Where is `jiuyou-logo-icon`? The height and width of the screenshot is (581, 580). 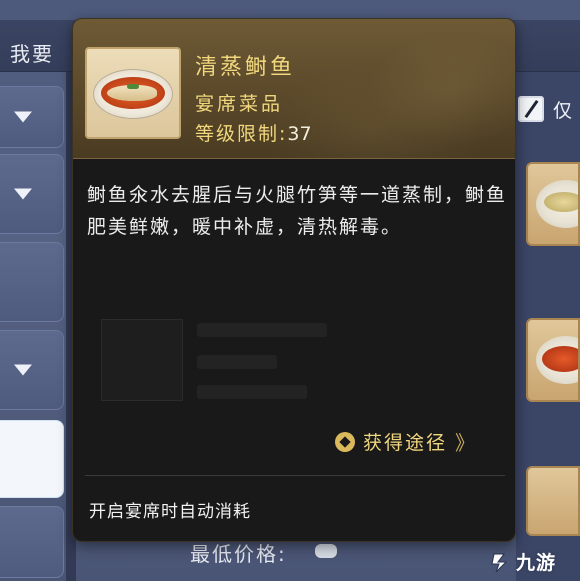
jiuyou-logo-icon is located at coordinates (499, 562).